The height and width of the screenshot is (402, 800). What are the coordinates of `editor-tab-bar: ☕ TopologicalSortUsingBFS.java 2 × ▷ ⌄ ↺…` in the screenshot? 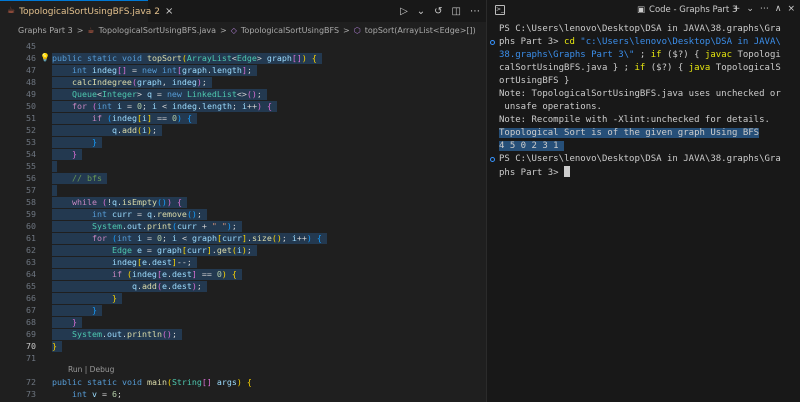 It's located at (243, 11).